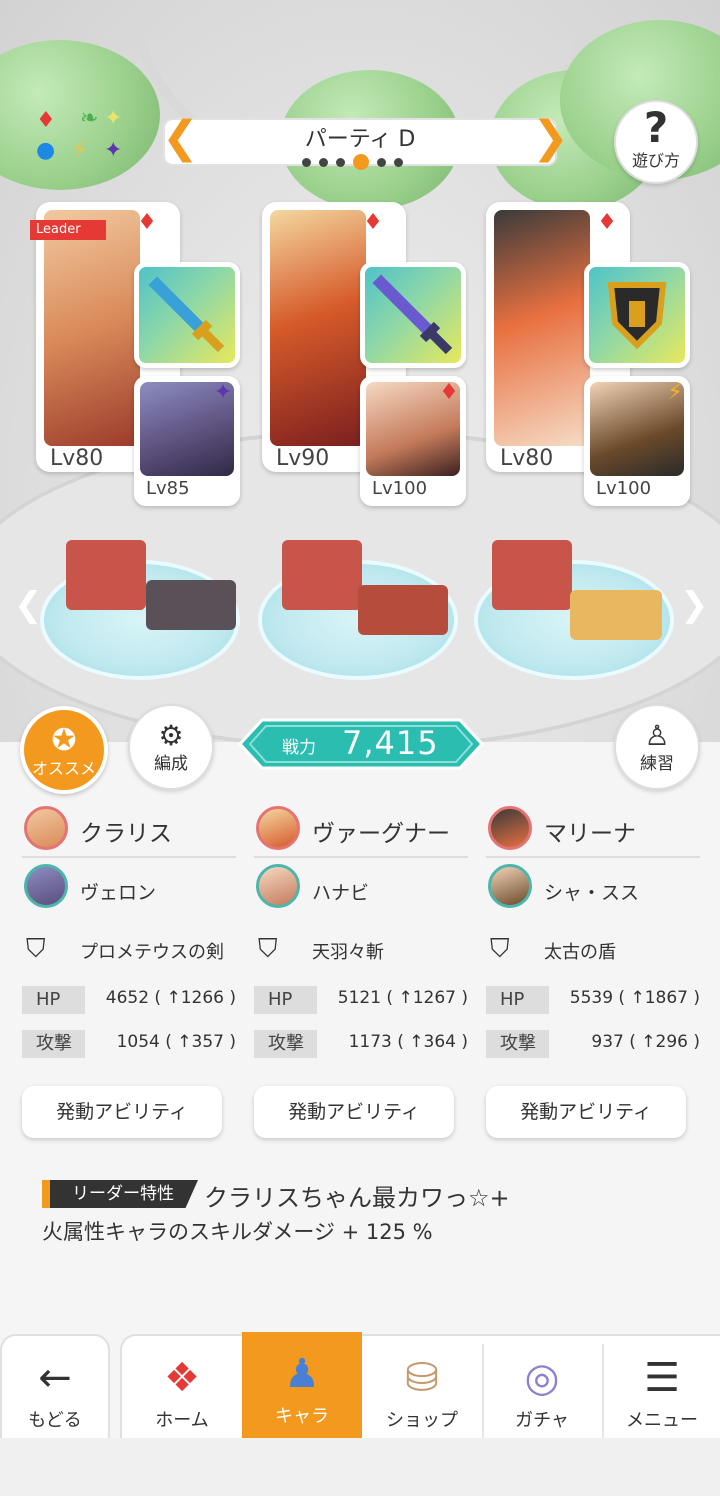 The height and width of the screenshot is (1496, 720). Describe the element at coordinates (68, 230) in the screenshot. I see `leader-badge: Leader` at that location.